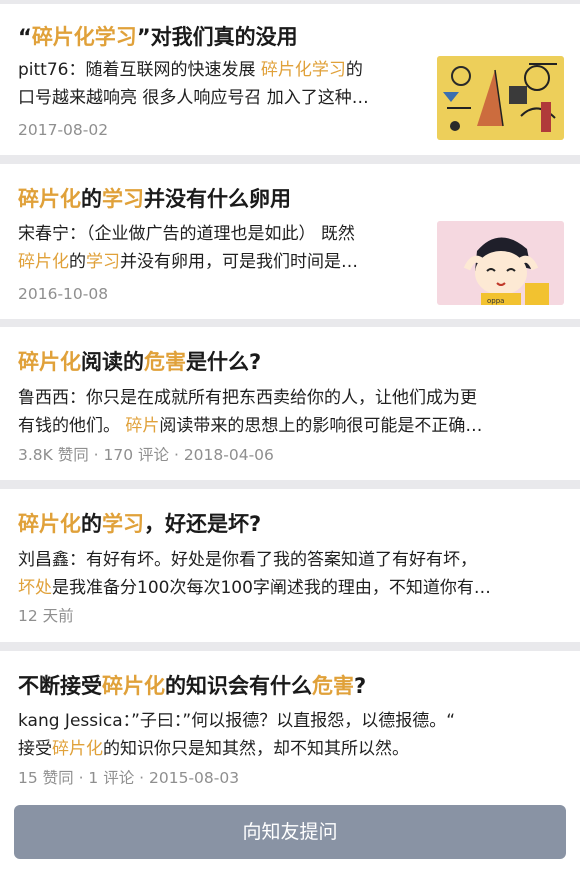 Image resolution: width=580 pixels, height=870 pixels. I want to click on excerpt-line: 鲁西西：你只是在成就所有把东西卖给你的人，让他们成为更, so click(291, 398).